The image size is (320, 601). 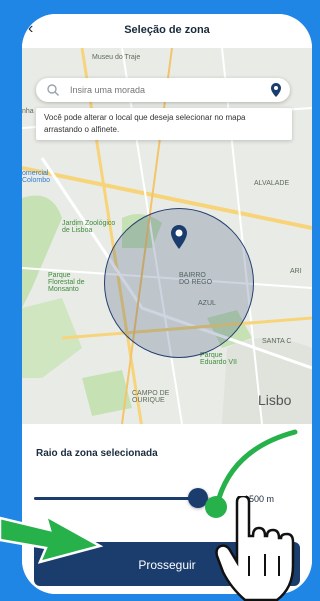 What do you see at coordinates (151, 397) in the screenshot?
I see `map-label-campo: CAMPO DE OURIQUE` at bounding box center [151, 397].